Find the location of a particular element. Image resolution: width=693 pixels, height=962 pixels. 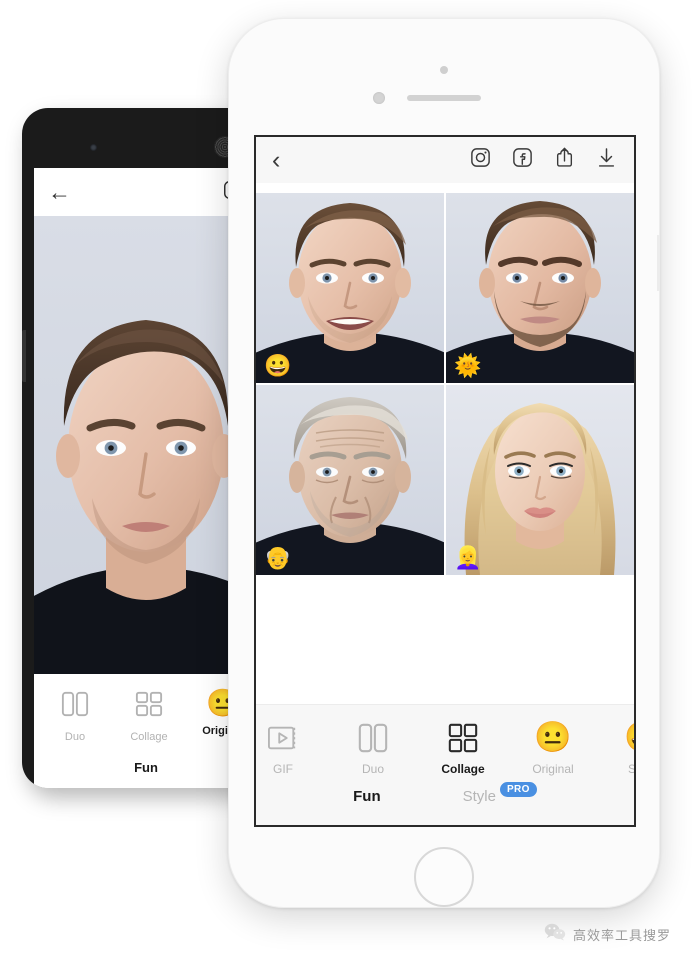

woman-emoji-badge: 👱‍♀️ is located at coordinates (468, 557).